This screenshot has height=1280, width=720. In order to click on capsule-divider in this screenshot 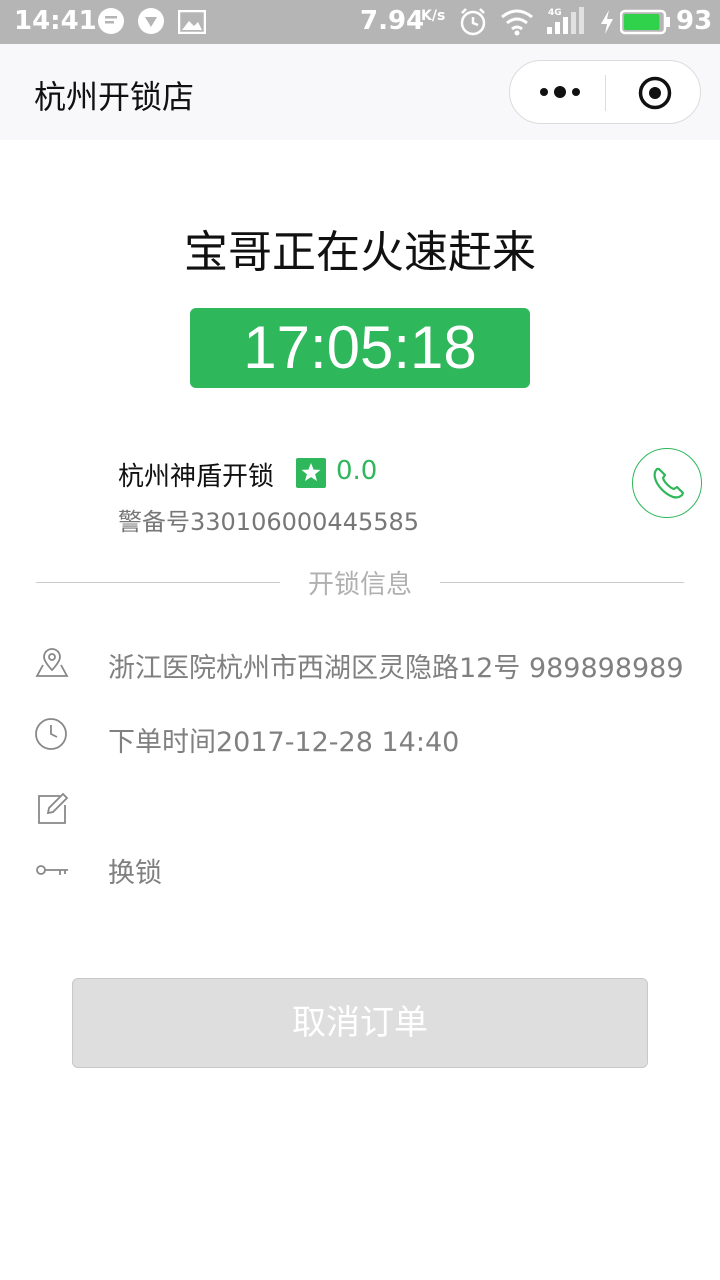, I will do `click(605, 93)`.